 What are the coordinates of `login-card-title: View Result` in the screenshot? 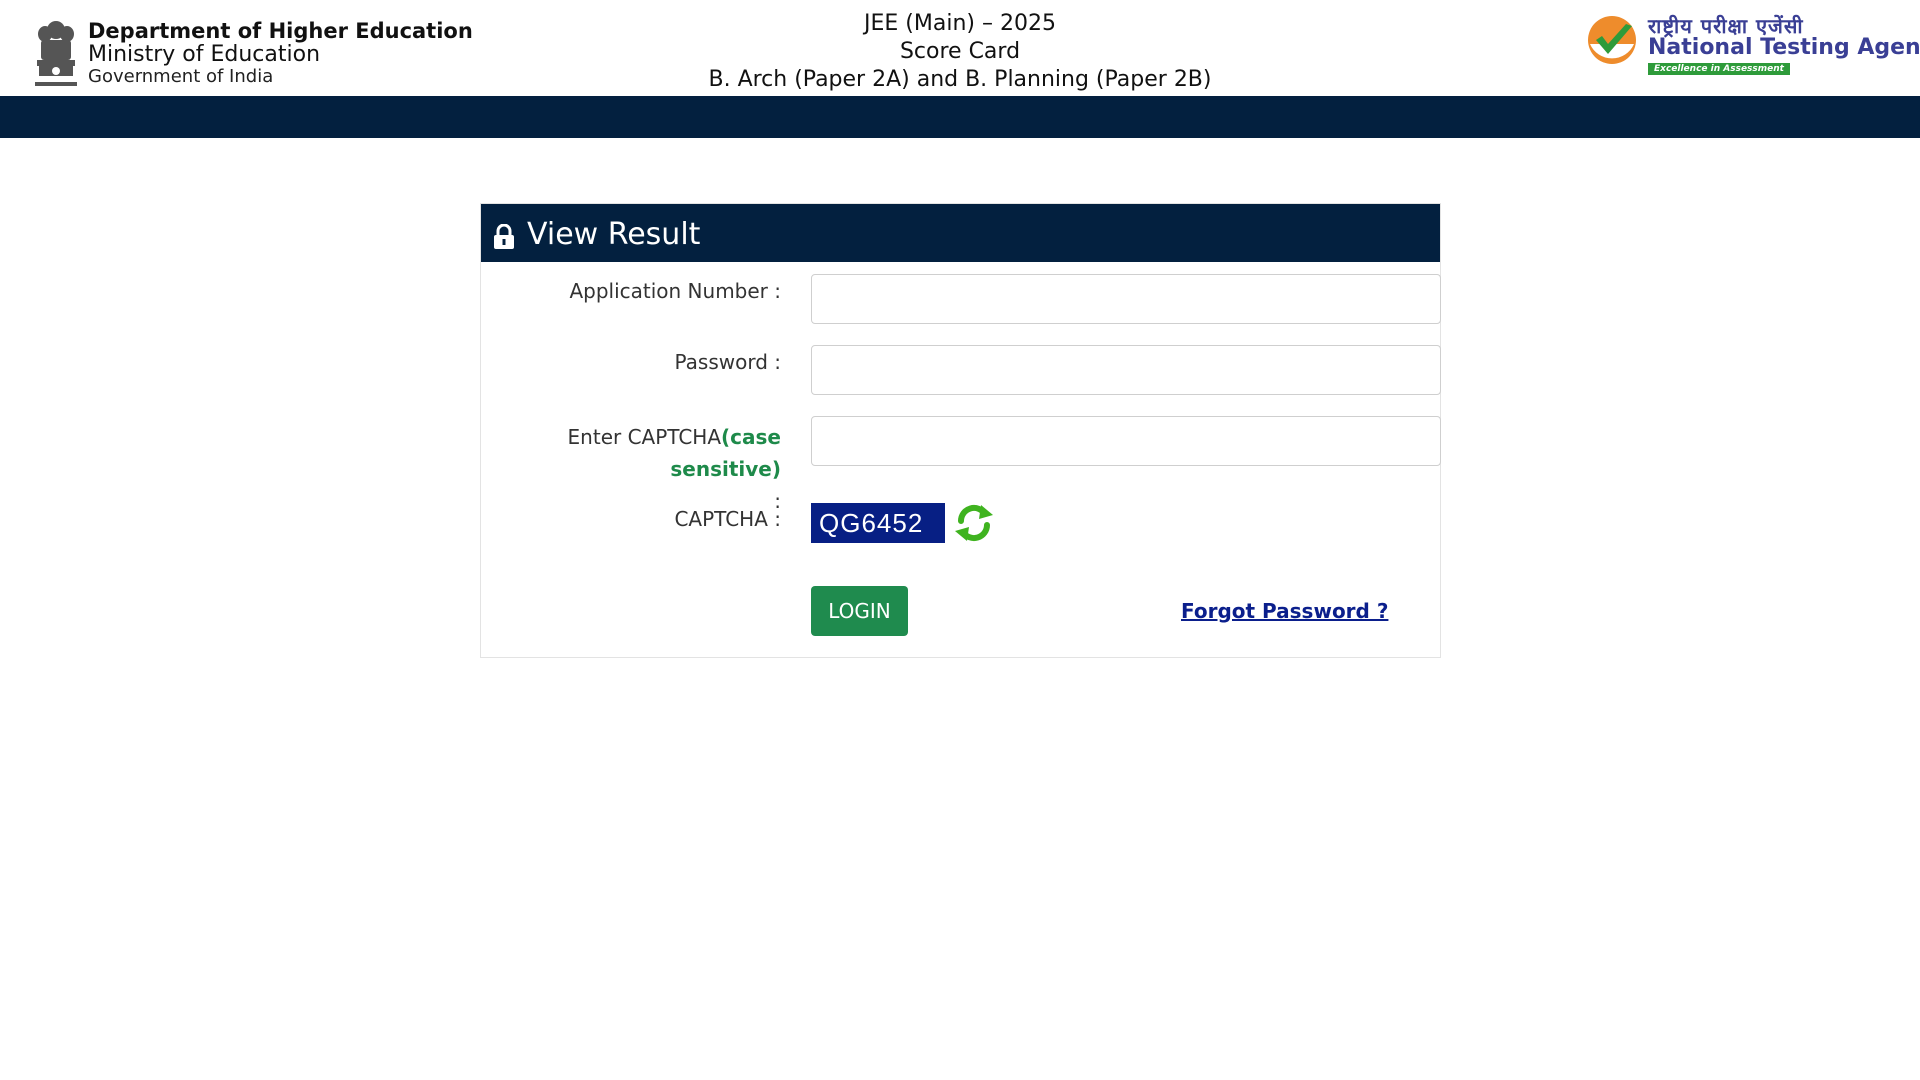 It's located at (614, 234).